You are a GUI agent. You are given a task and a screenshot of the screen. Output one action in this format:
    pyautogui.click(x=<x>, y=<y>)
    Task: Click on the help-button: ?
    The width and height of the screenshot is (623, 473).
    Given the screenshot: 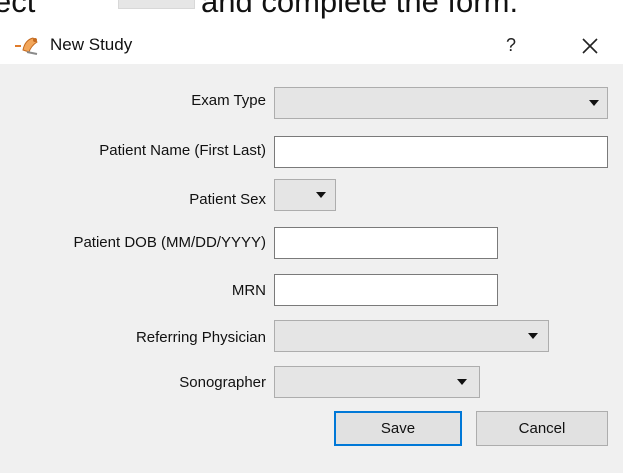 What is the action you would take?
    pyautogui.click(x=511, y=45)
    